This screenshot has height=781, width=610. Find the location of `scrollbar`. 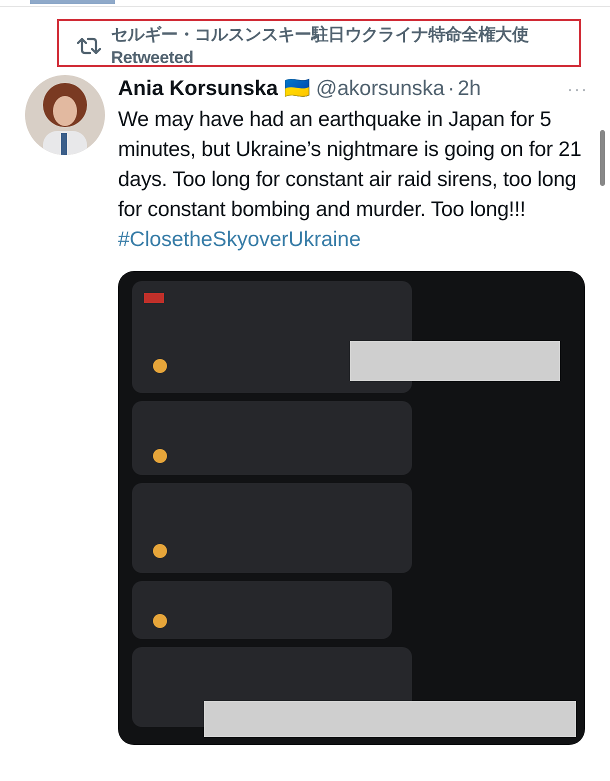

scrollbar is located at coordinates (602, 158).